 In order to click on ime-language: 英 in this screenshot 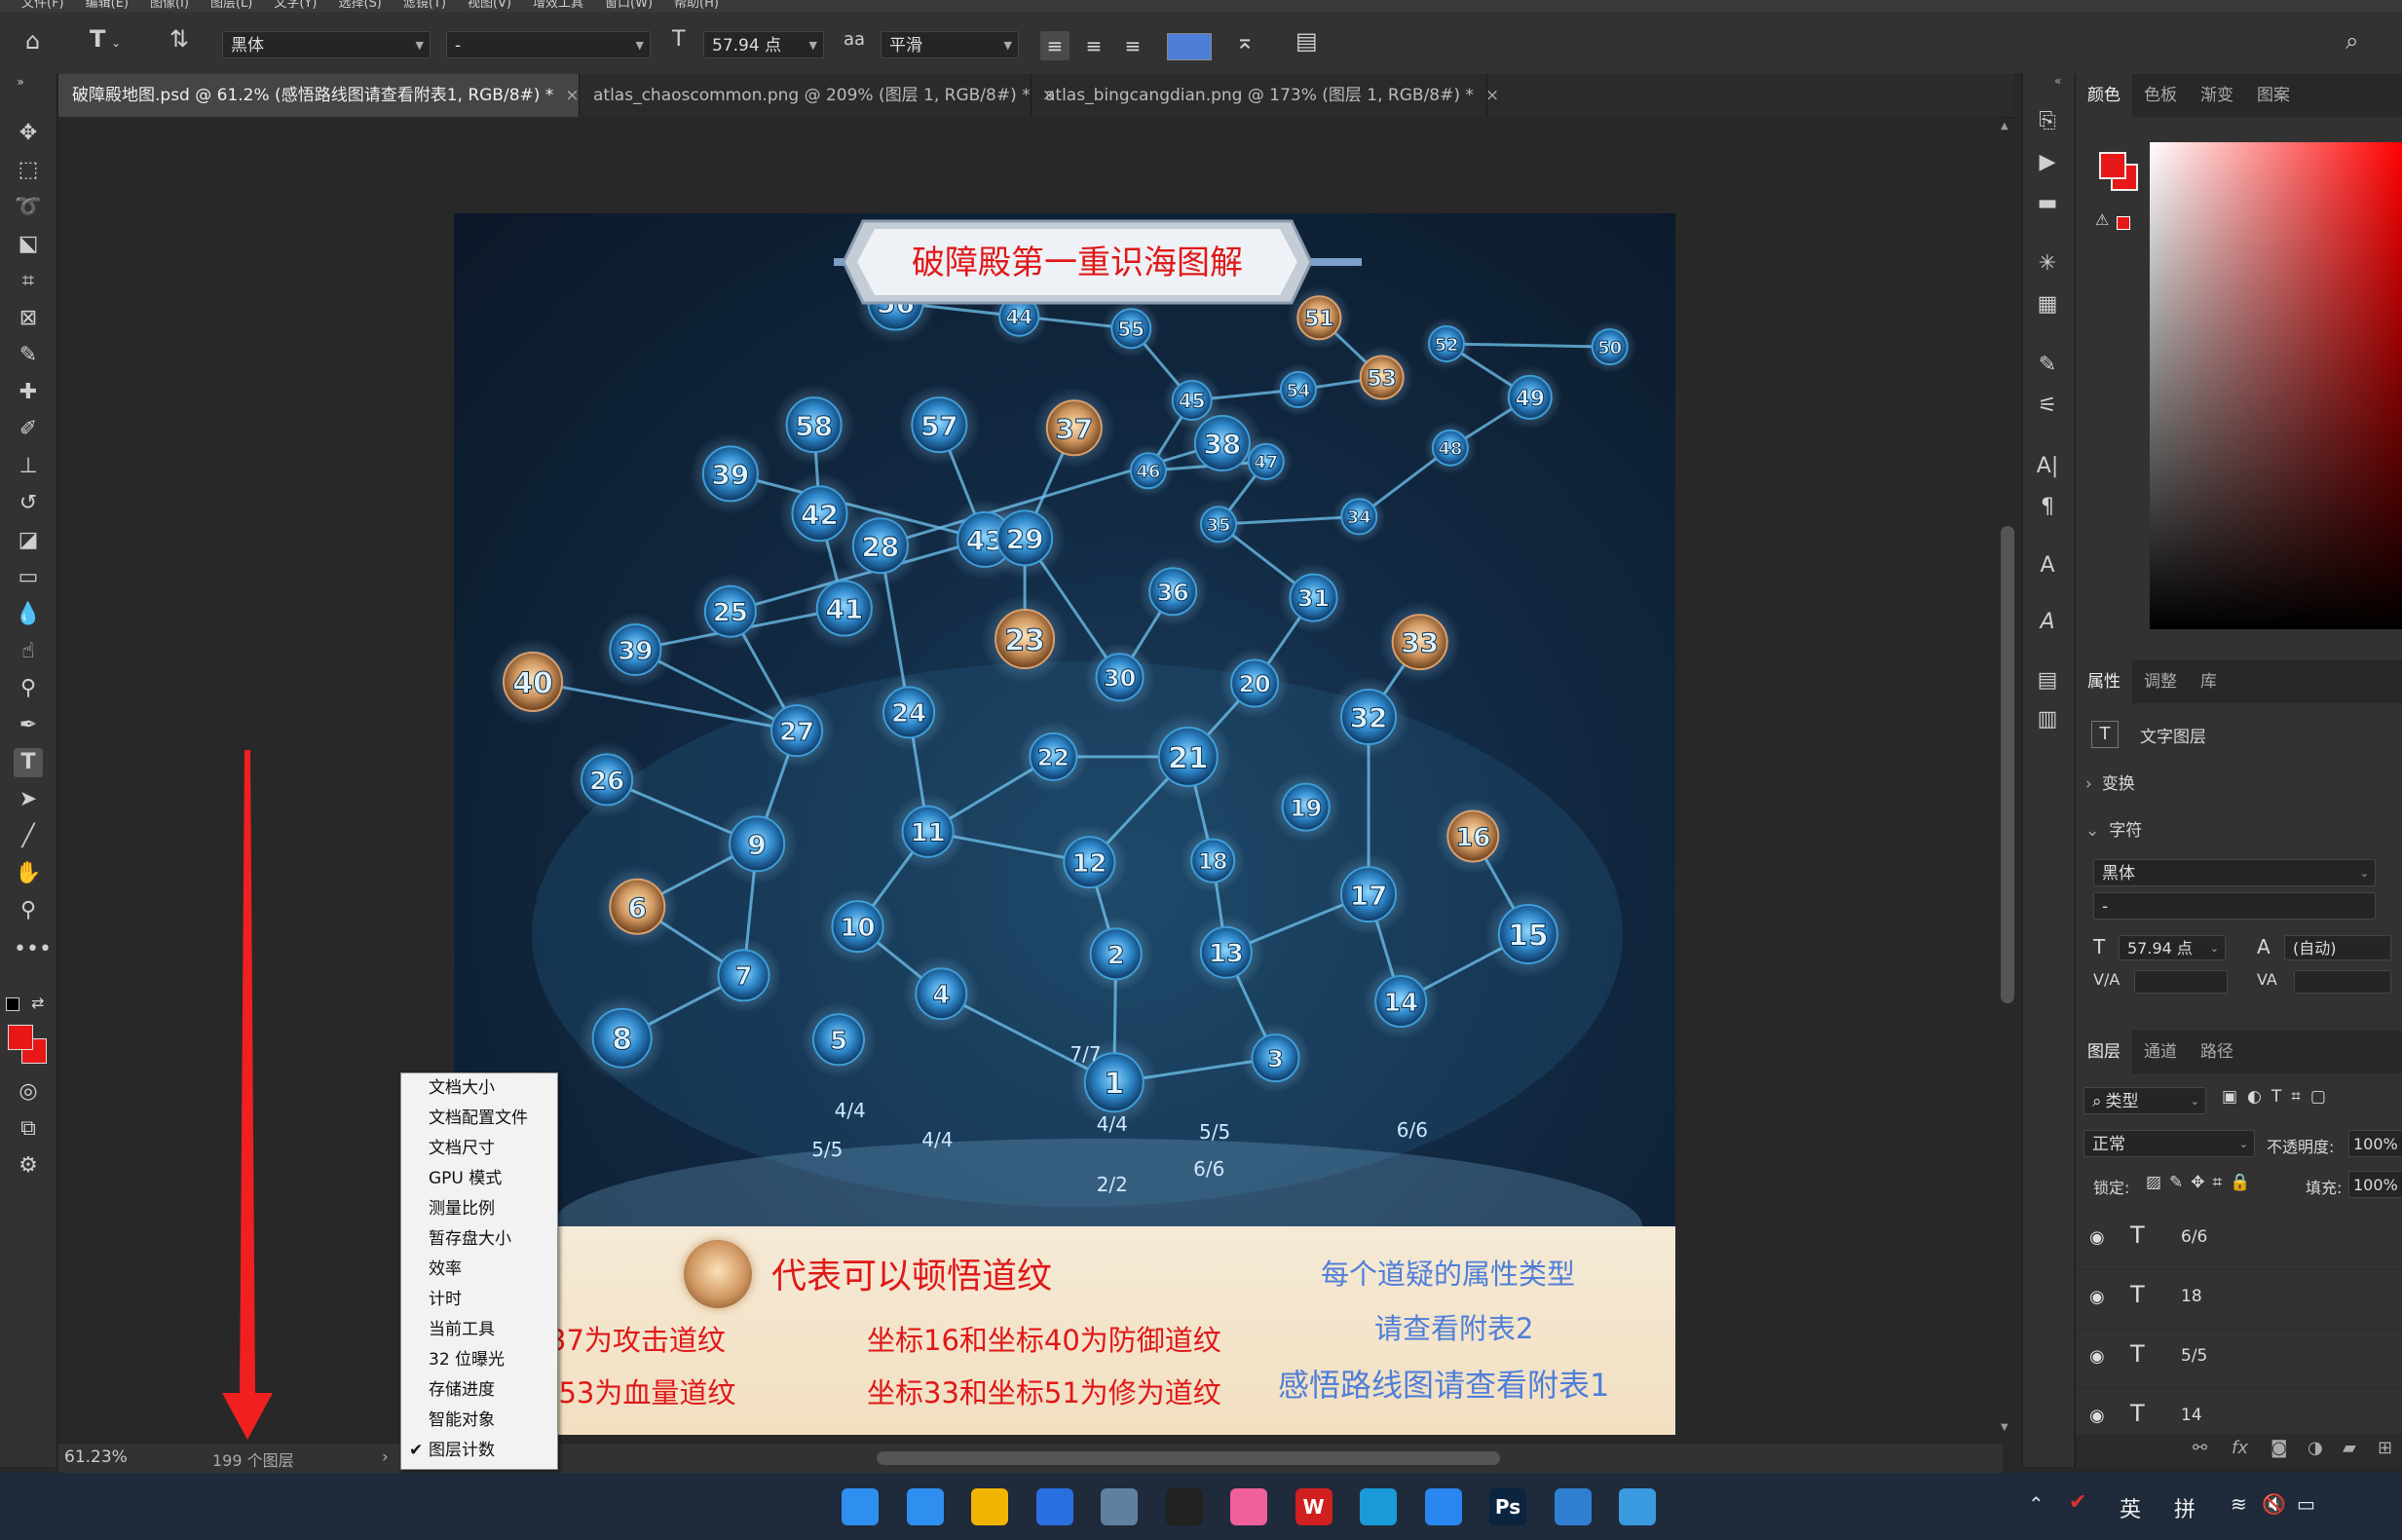, I will do `click(2130, 1507)`.